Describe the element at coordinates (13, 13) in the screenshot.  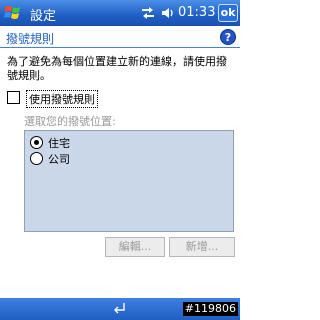
I see `windows-start-icon` at that location.